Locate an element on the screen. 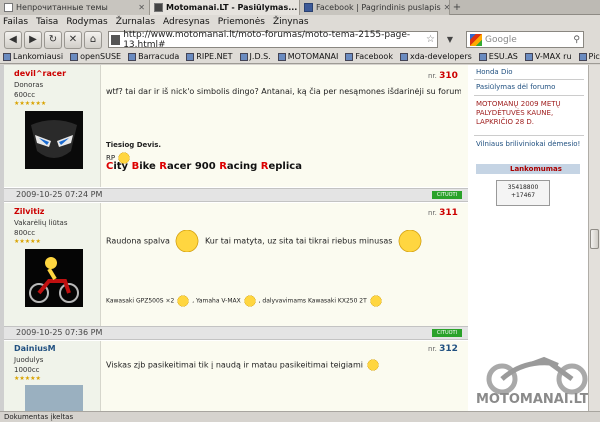  bookmark-item: Barracuda is located at coordinates (153, 56).